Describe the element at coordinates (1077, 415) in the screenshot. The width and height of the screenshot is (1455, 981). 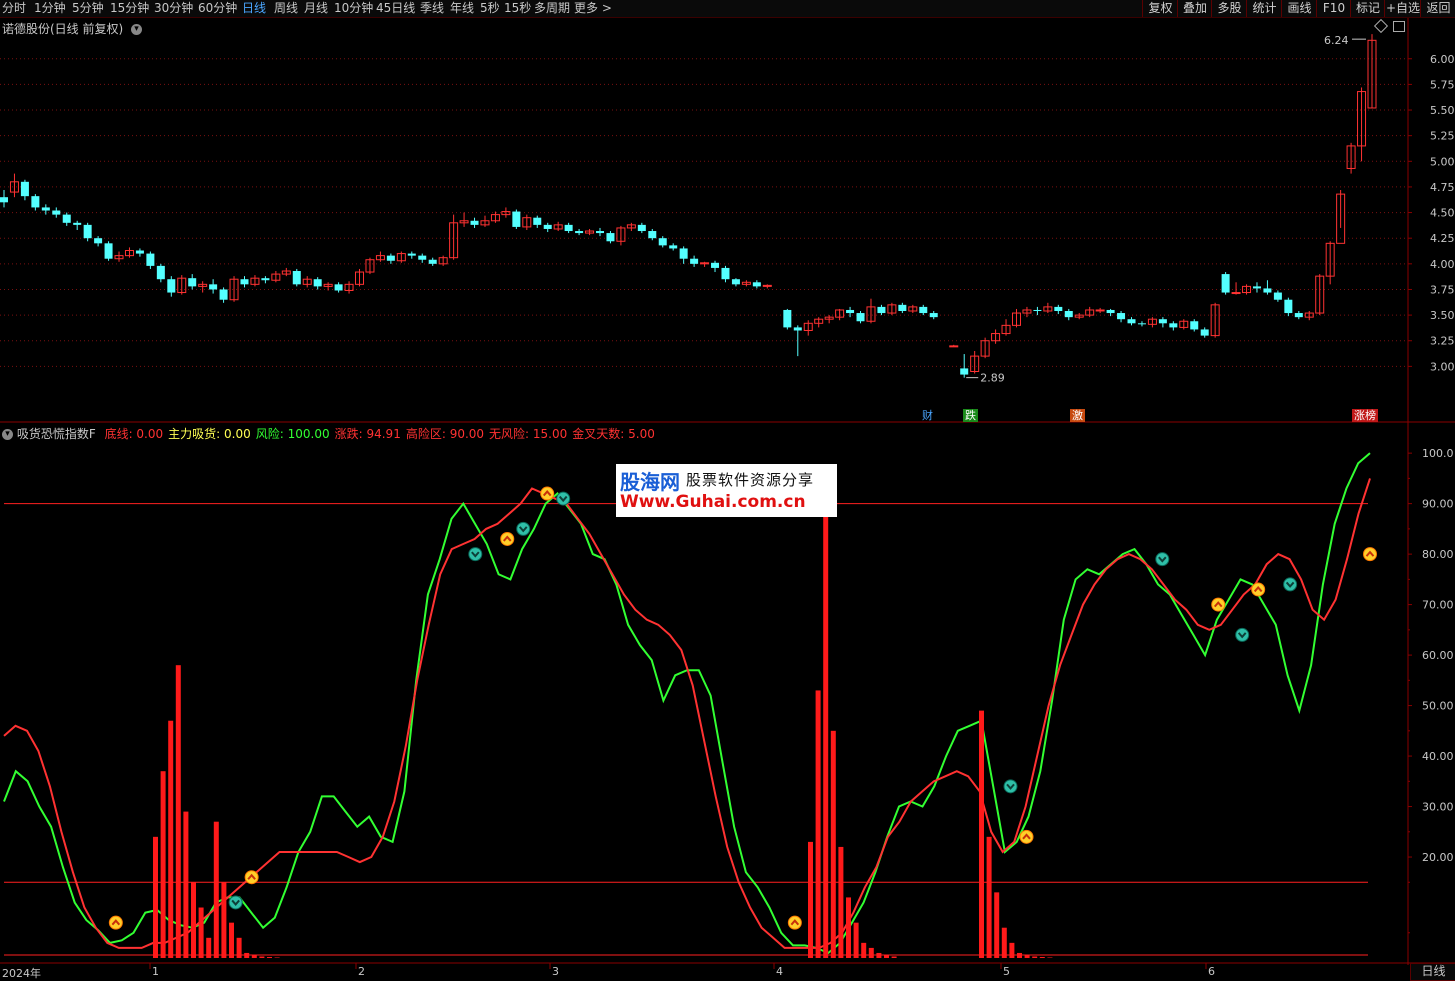
I see `event-badge-2: 激` at that location.